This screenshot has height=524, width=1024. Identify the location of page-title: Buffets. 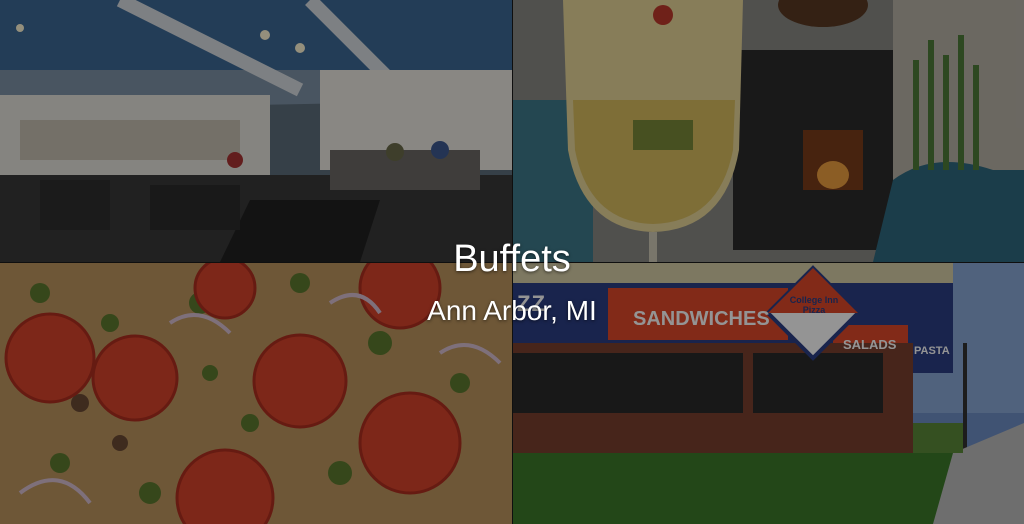
(512, 259).